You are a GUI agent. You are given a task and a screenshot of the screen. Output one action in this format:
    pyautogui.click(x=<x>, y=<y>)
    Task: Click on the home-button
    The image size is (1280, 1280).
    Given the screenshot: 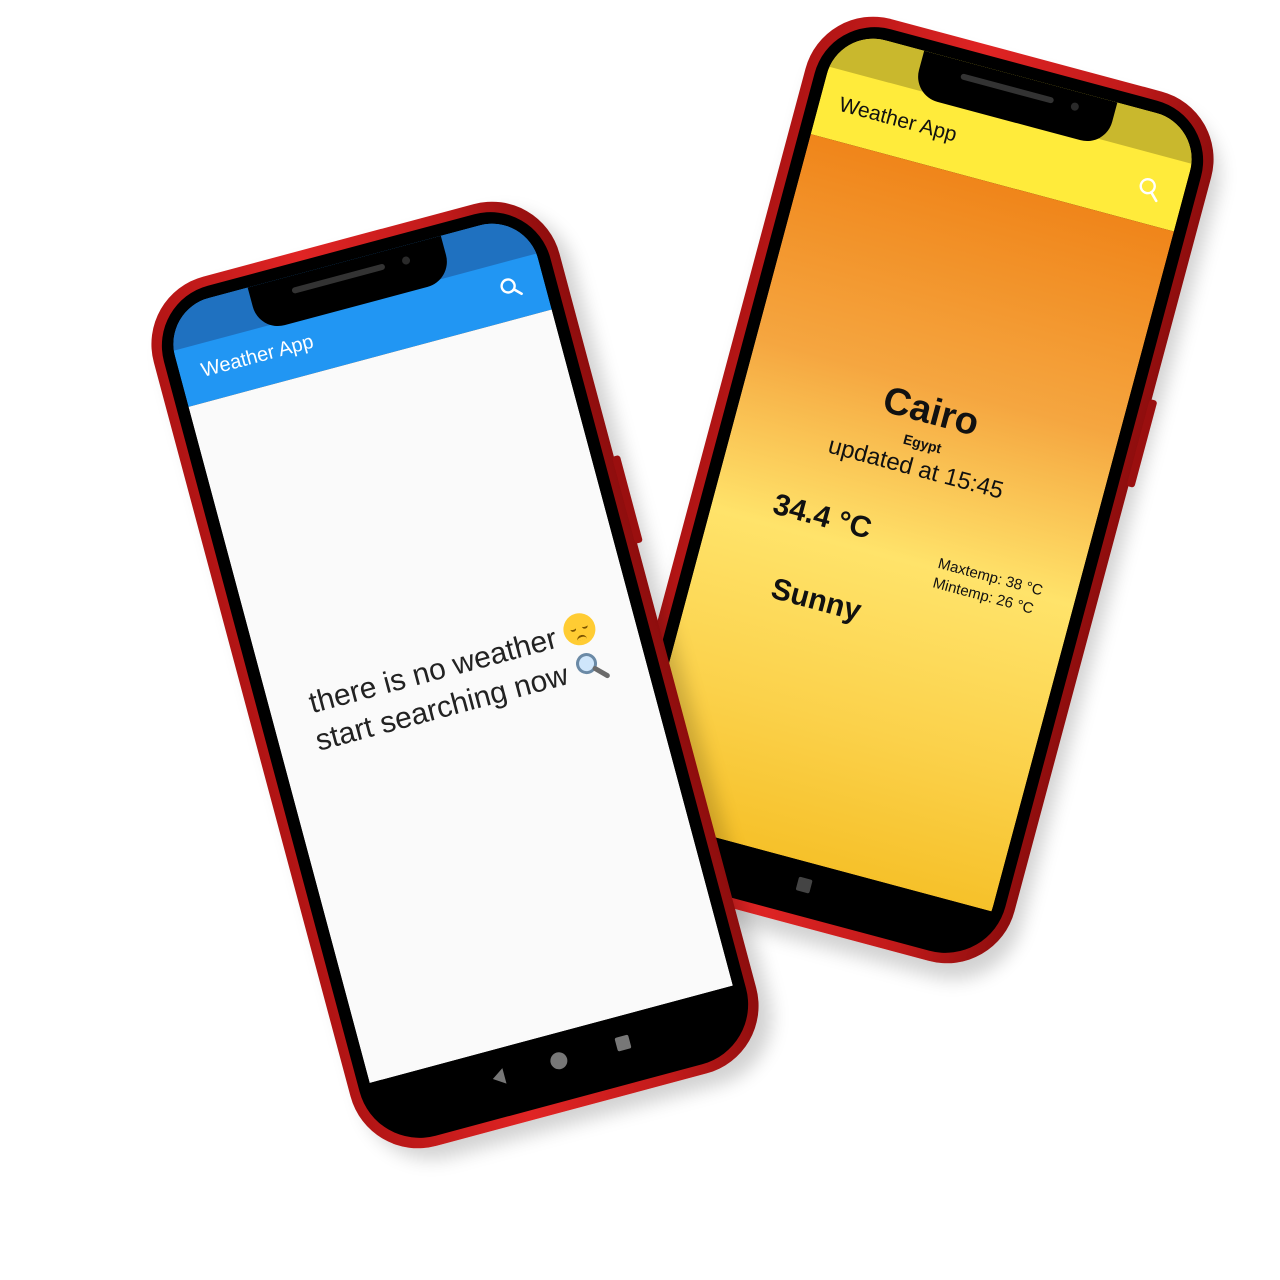 What is the action you would take?
    pyautogui.click(x=559, y=1061)
    